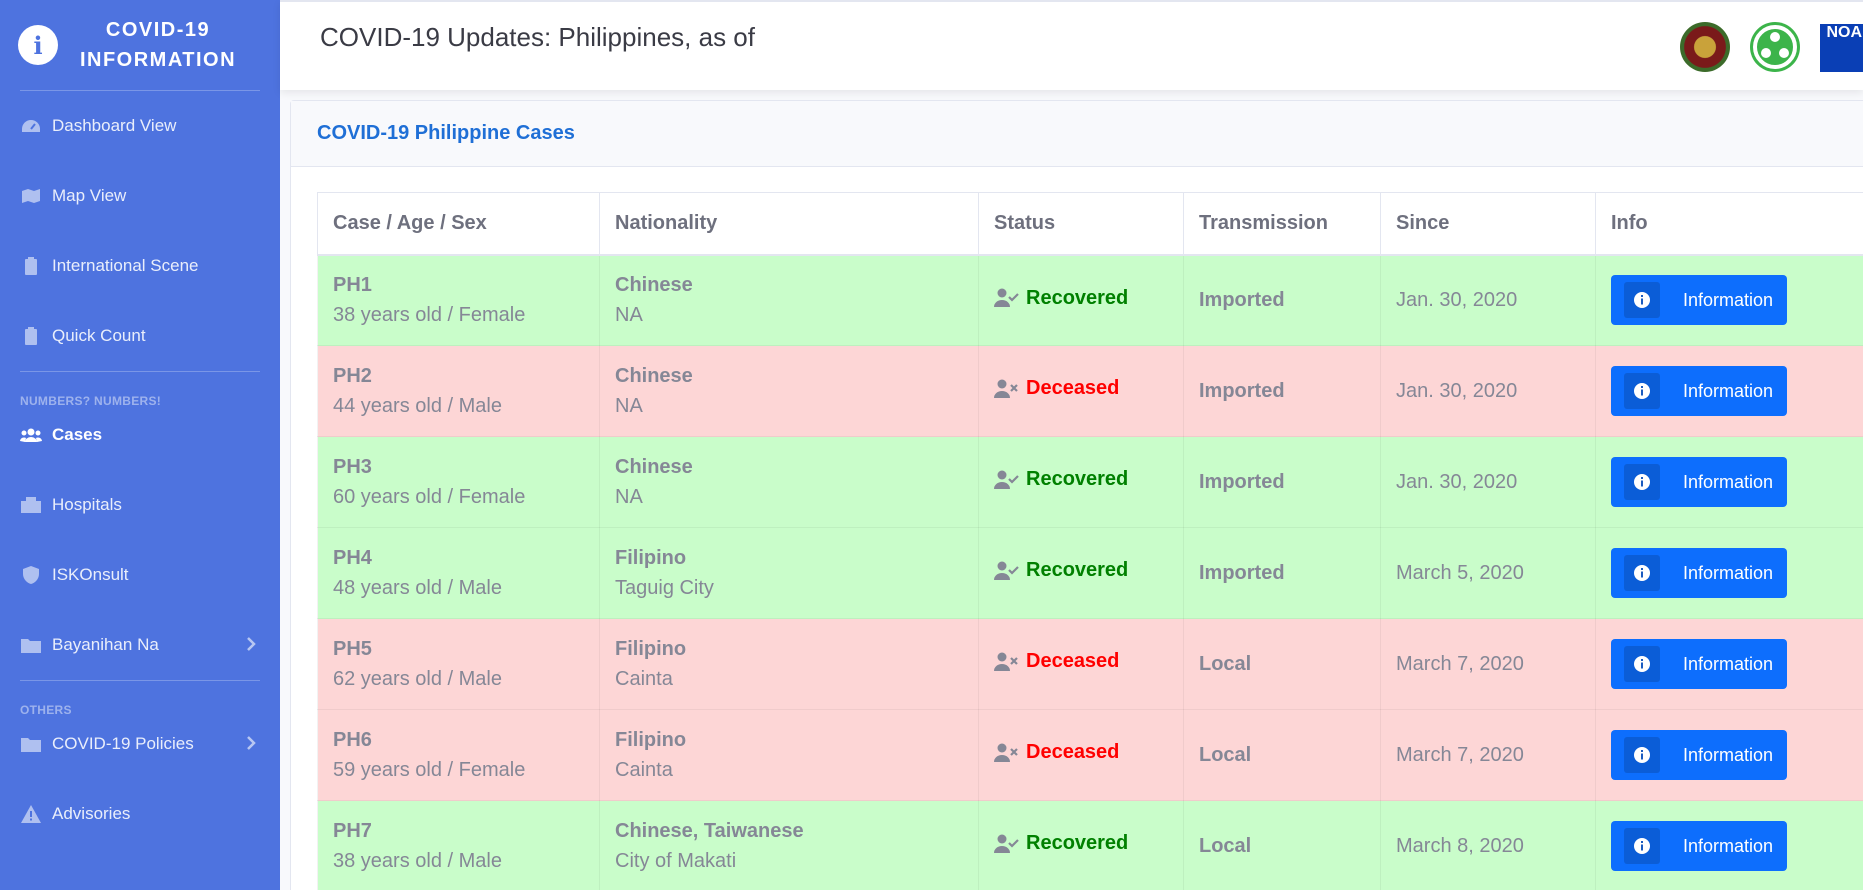 This screenshot has width=1863, height=890. I want to click on brand-line-2: INFORMATION, so click(158, 60).